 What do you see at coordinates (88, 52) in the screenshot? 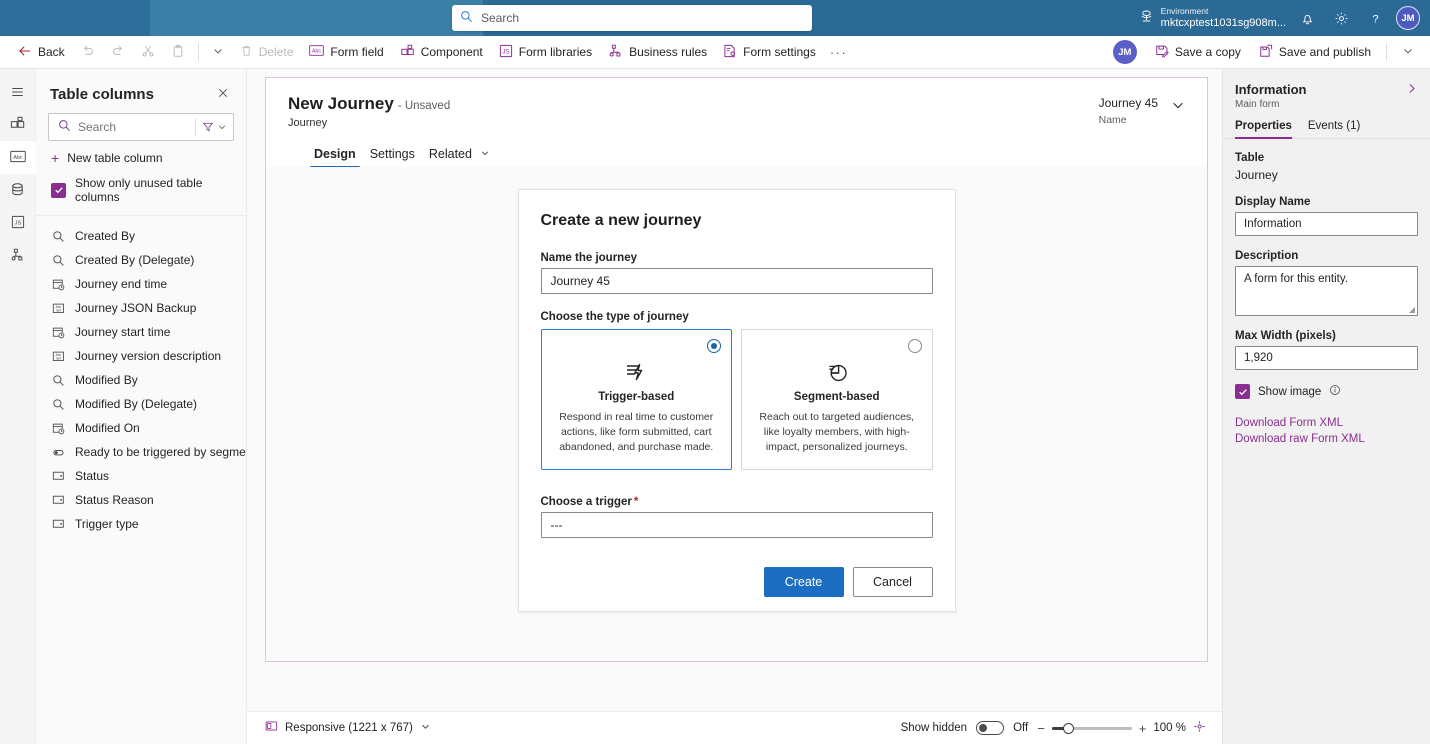
I see `undo-button` at bounding box center [88, 52].